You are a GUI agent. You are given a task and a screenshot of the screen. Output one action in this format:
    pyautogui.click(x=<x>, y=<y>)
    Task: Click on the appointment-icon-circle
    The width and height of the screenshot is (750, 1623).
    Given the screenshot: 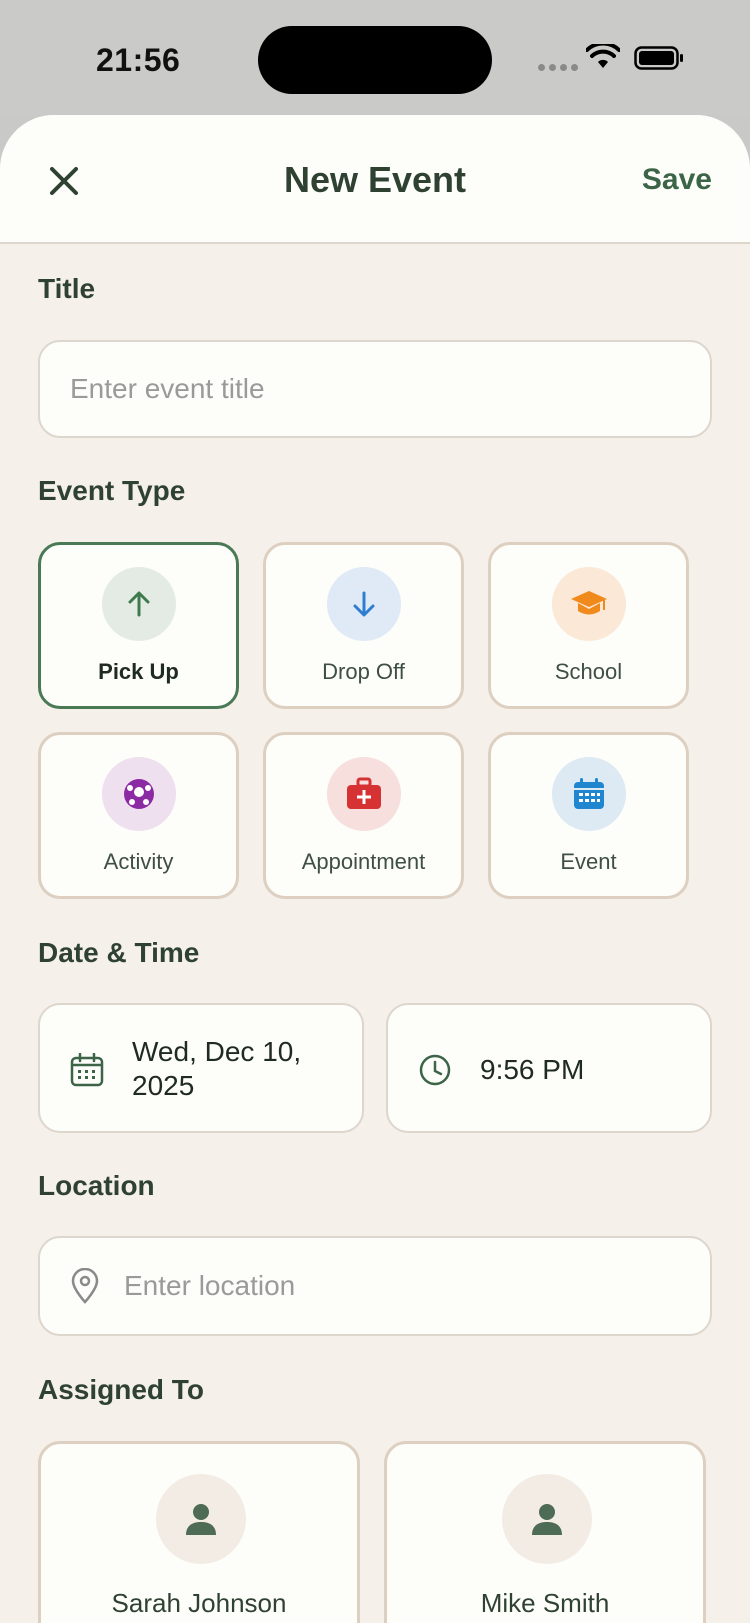 What is the action you would take?
    pyautogui.click(x=364, y=794)
    